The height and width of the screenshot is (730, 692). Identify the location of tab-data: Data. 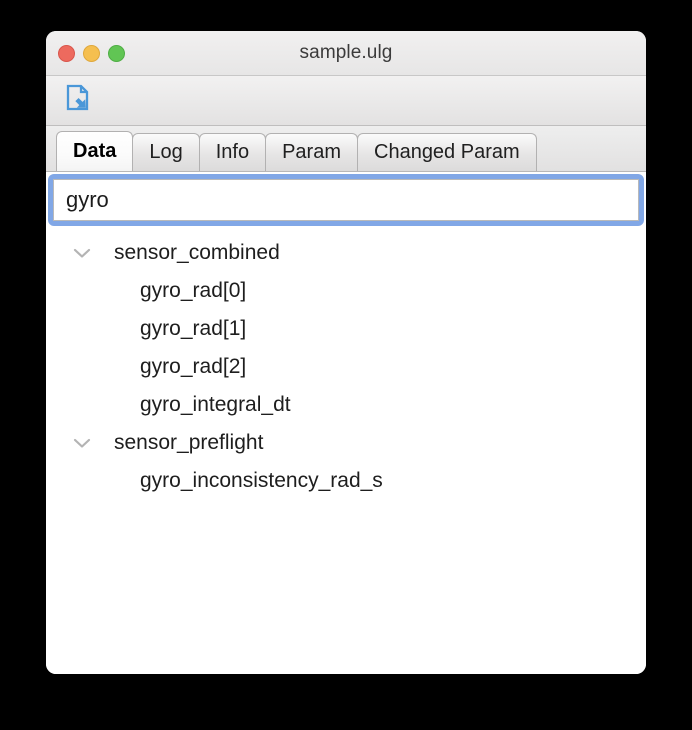
(95, 151).